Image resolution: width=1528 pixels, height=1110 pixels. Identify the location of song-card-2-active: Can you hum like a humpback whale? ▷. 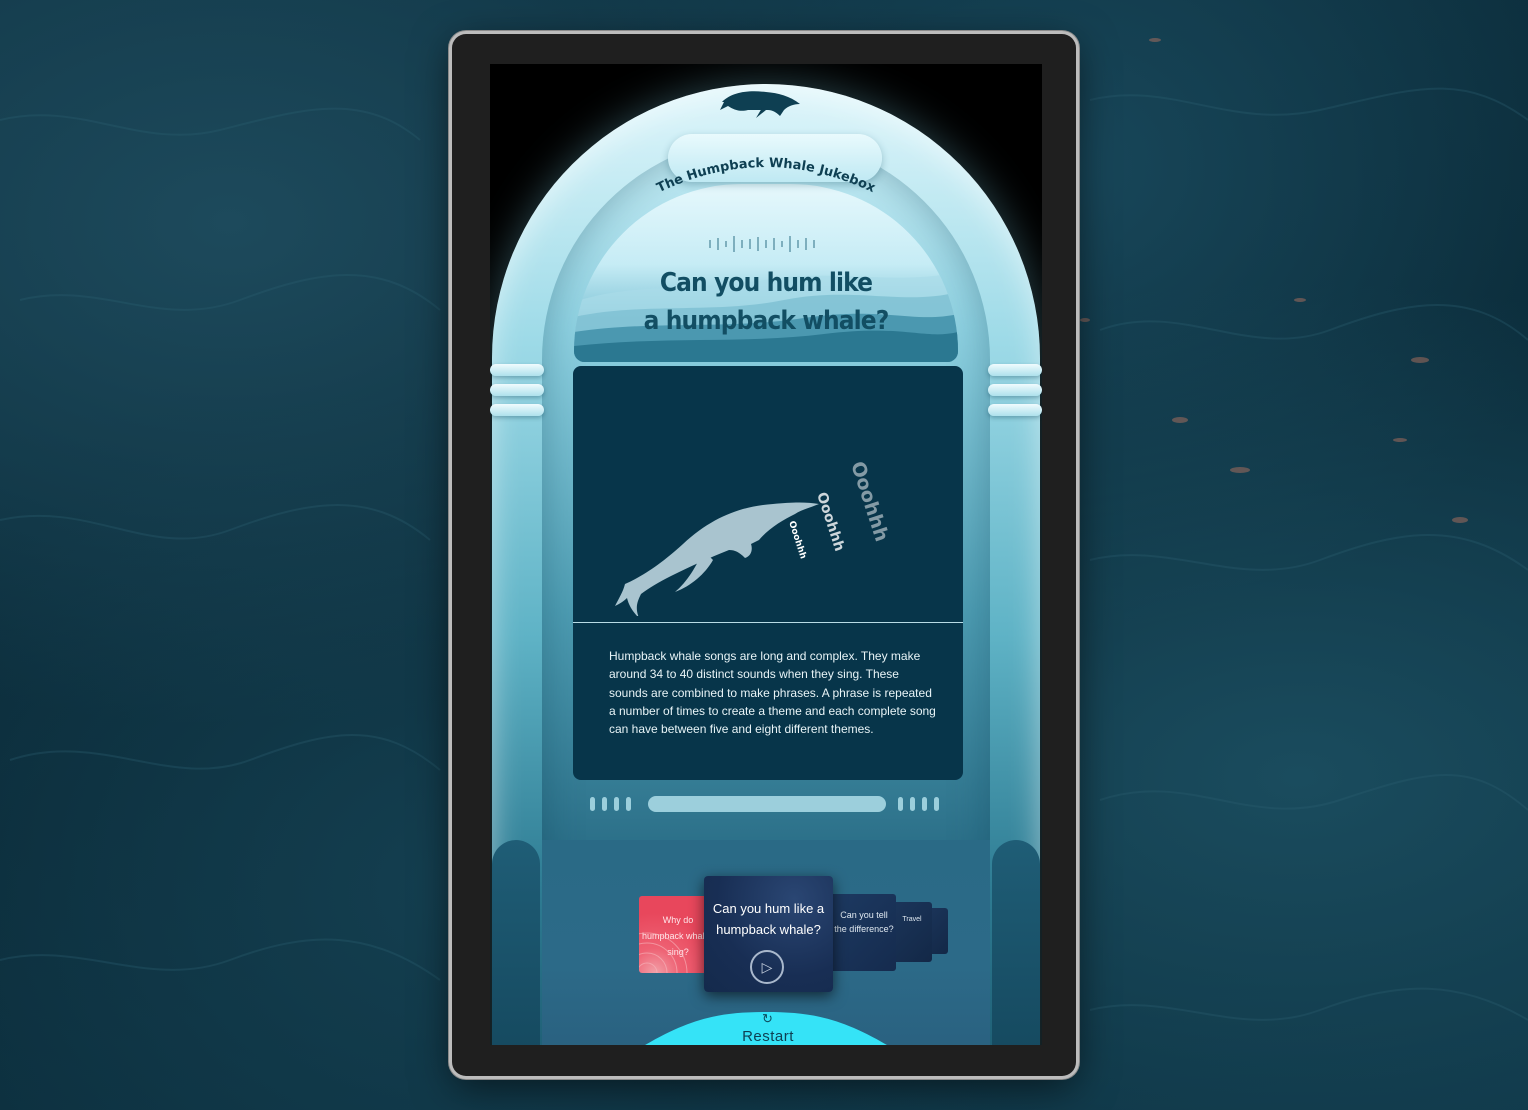
(768, 934).